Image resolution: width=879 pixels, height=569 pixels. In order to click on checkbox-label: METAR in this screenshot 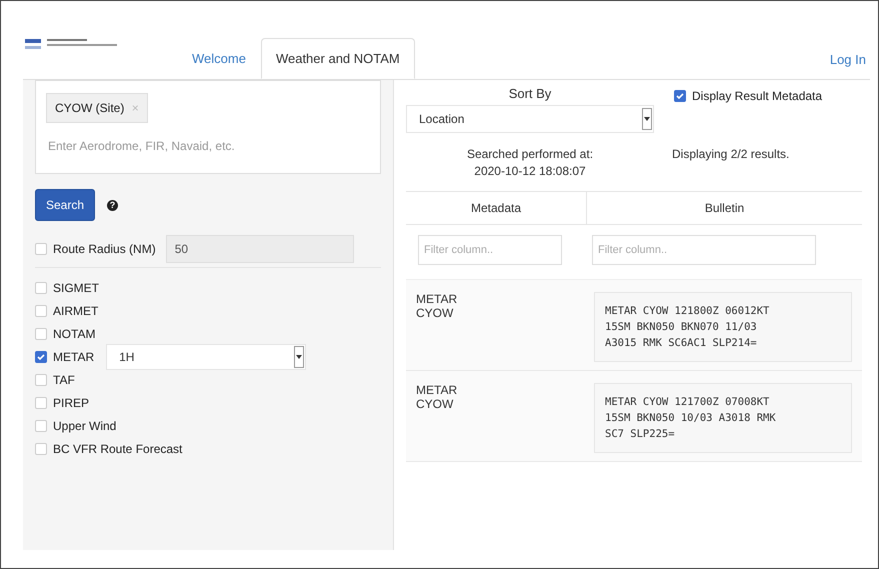, I will do `click(73, 357)`.